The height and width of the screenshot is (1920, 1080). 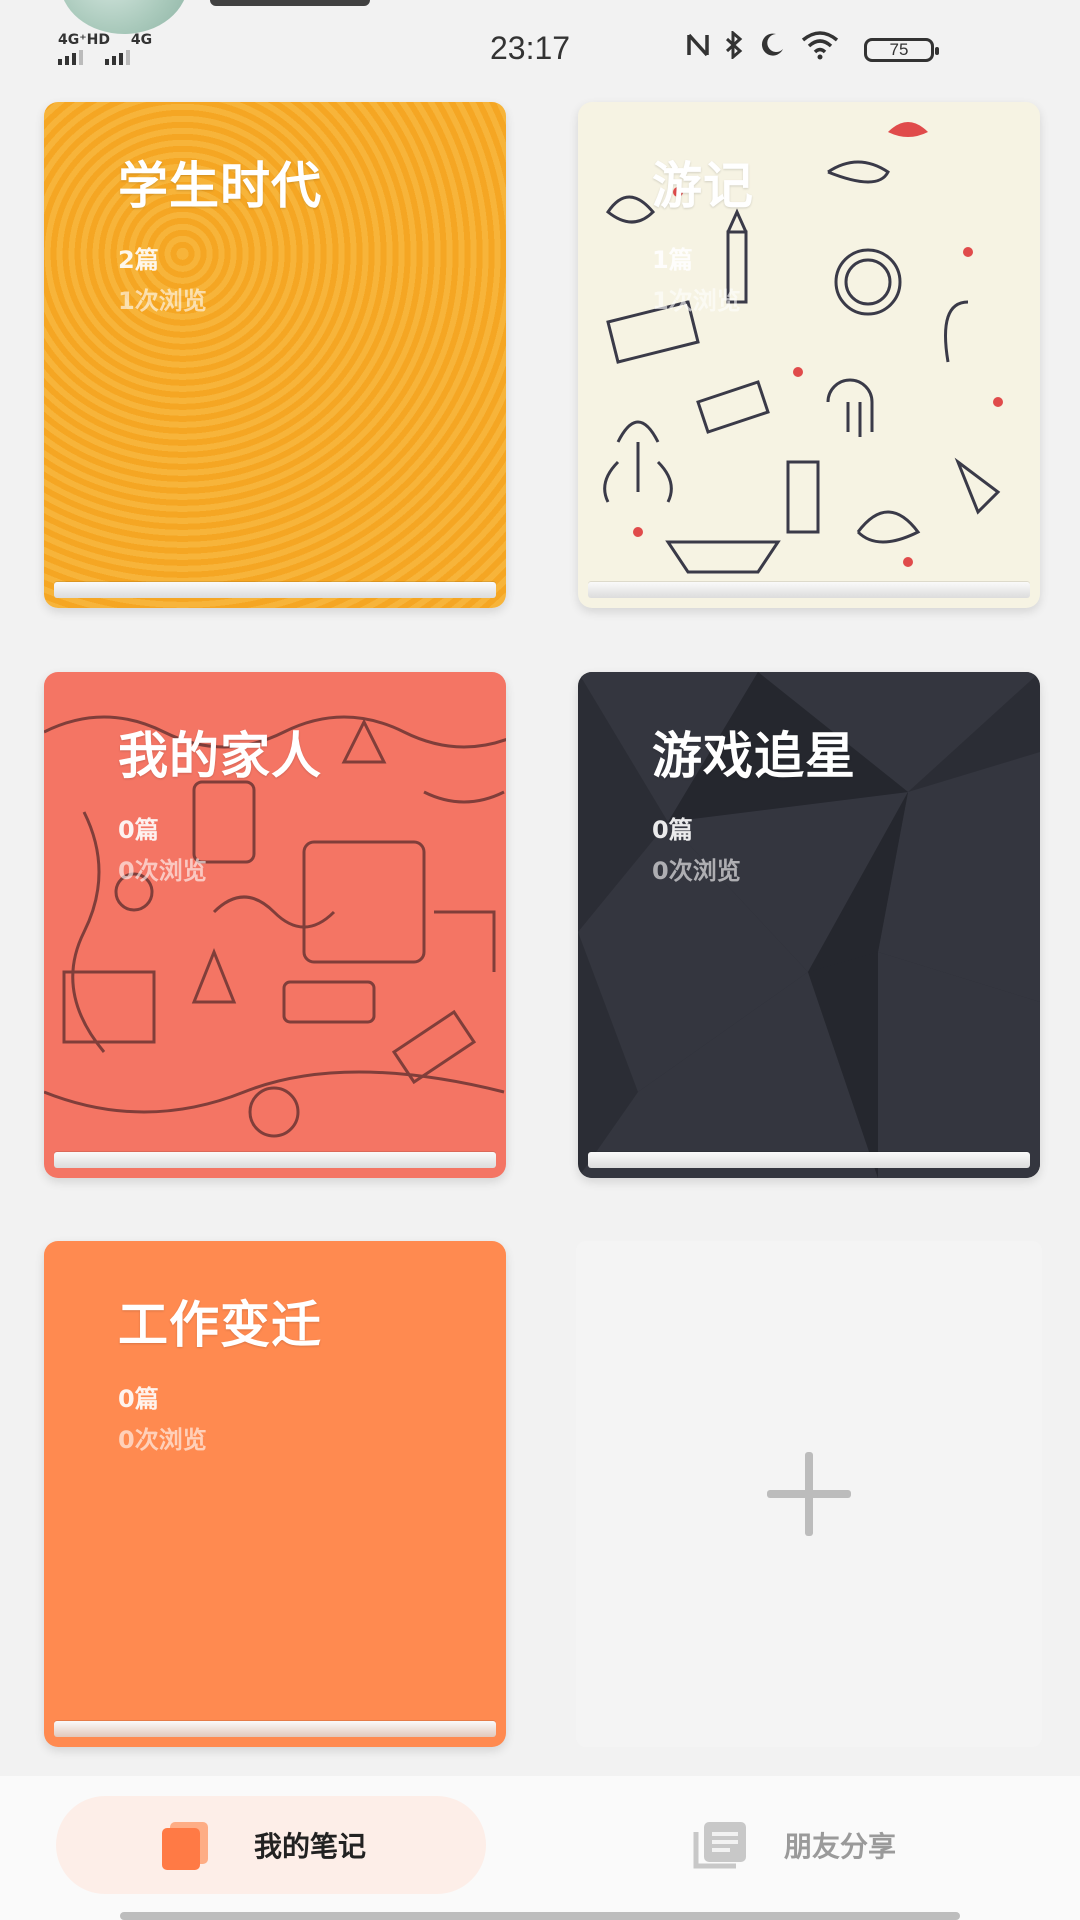 What do you see at coordinates (220, 231) in the screenshot?
I see `notebook-info: 学生时代 2篇 1次浏览` at bounding box center [220, 231].